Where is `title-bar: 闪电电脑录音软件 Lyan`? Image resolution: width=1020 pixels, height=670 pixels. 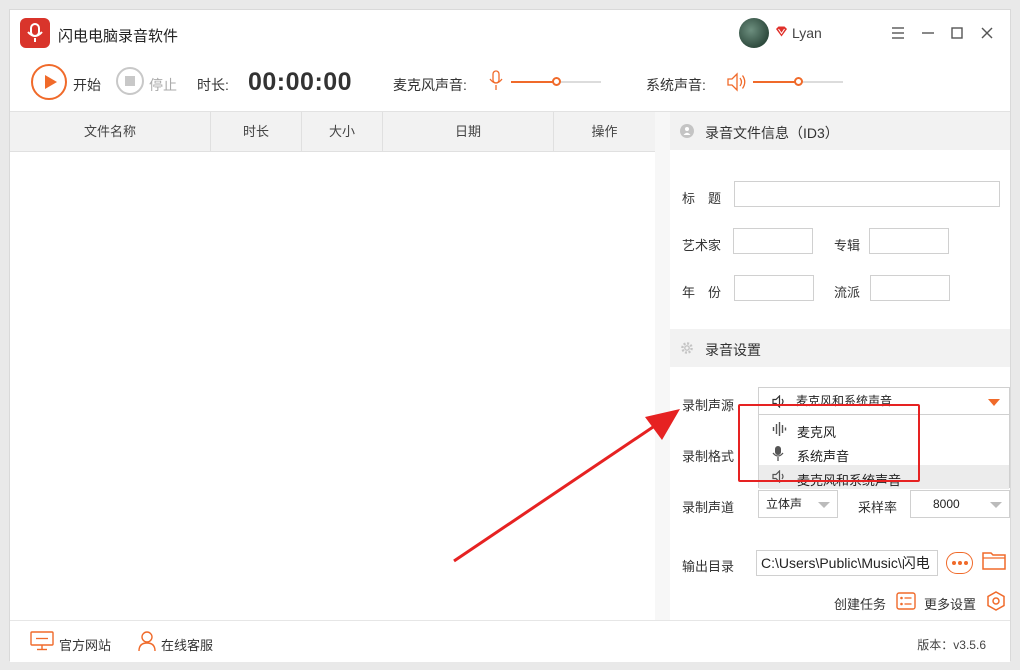
title-bar: 闪电电脑录音软件 Lyan is located at coordinates (510, 34).